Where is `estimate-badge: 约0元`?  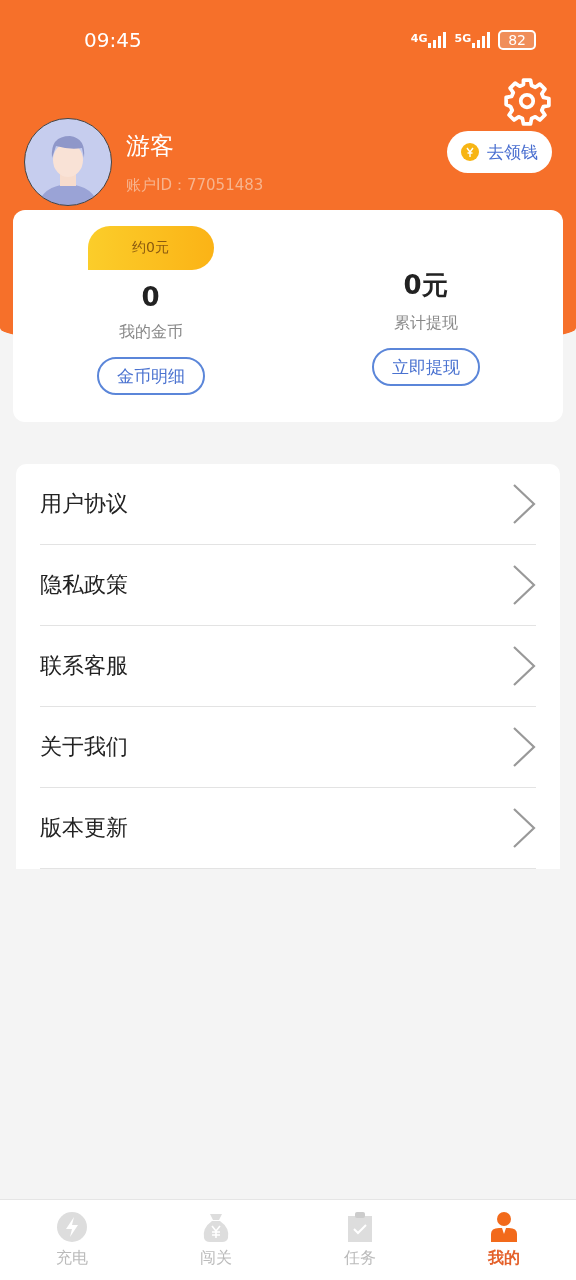
estimate-badge: 约0元 is located at coordinates (150, 248).